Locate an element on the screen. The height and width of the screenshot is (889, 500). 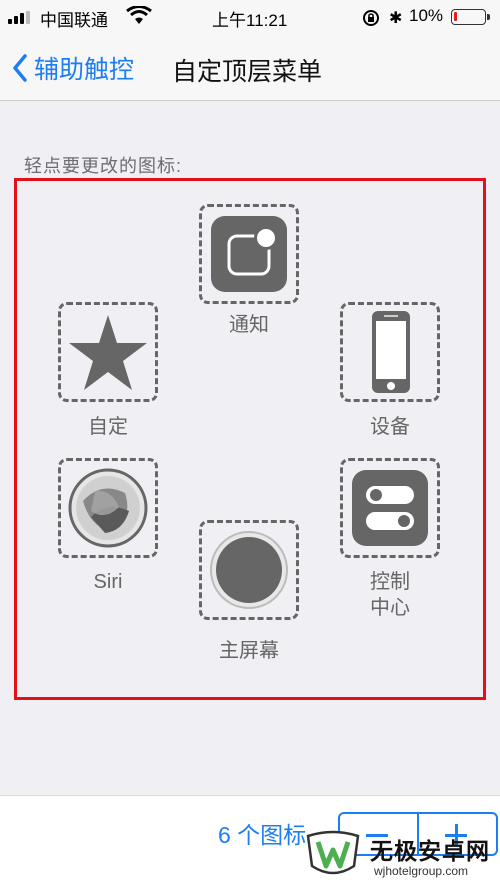
rotation-lock-icon is located at coordinates (371, 18).